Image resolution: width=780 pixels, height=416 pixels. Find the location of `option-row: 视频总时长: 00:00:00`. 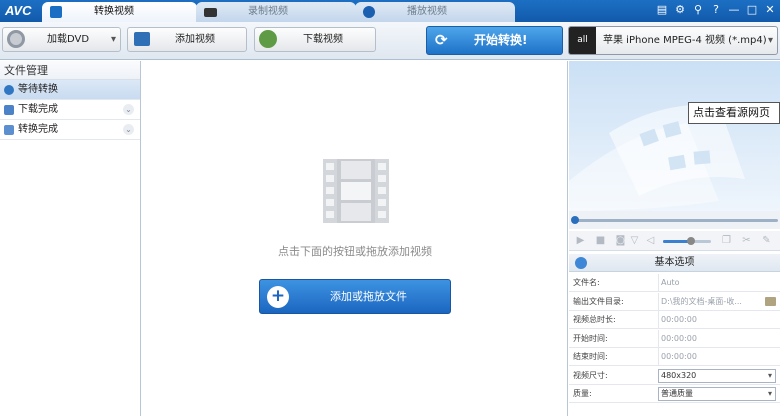

option-row: 视频总时长: 00:00:00 is located at coordinates (674, 320).